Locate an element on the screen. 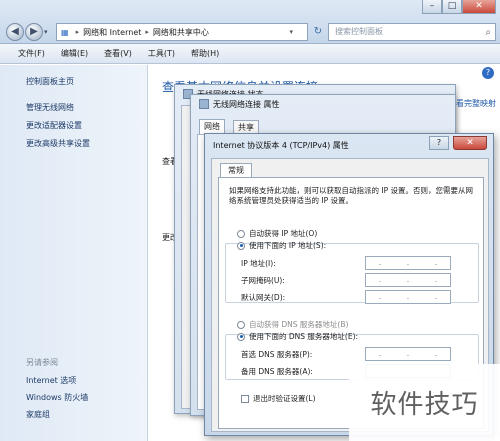 This screenshot has height=441, width=500. menu-help: 帮助(H) is located at coordinates (205, 53).